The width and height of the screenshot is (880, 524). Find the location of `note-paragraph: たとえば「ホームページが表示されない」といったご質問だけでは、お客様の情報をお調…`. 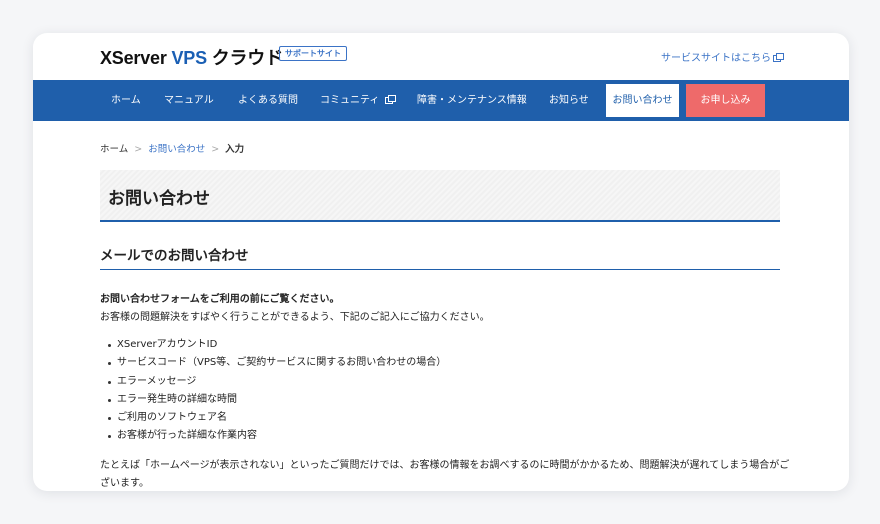

note-paragraph: たとえば「ホームページが表示されない」といったご質問だけでは、お客様の情報をお調… is located at coordinates (445, 474).